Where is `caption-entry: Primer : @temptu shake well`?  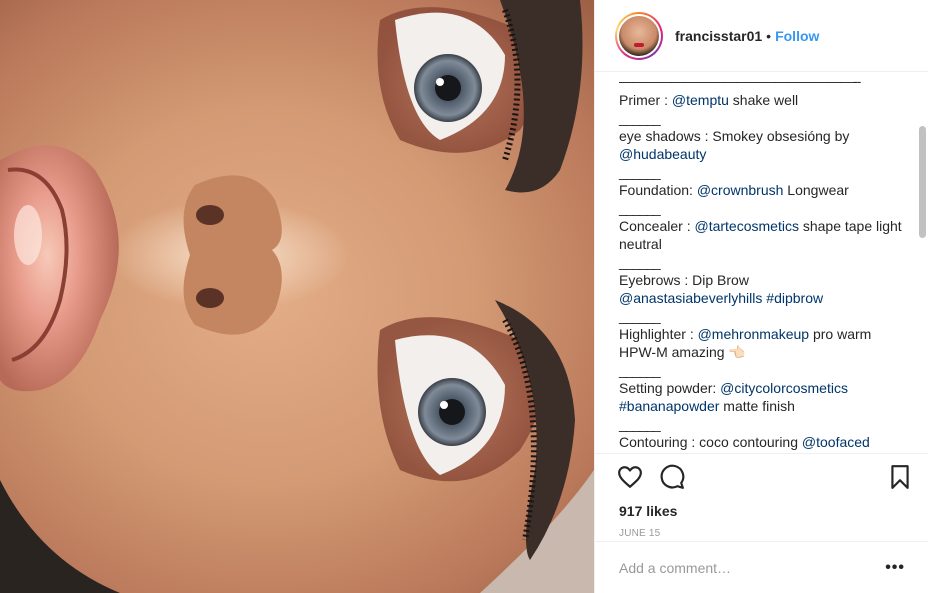 caption-entry: Primer : @temptu shake well is located at coordinates (762, 100).